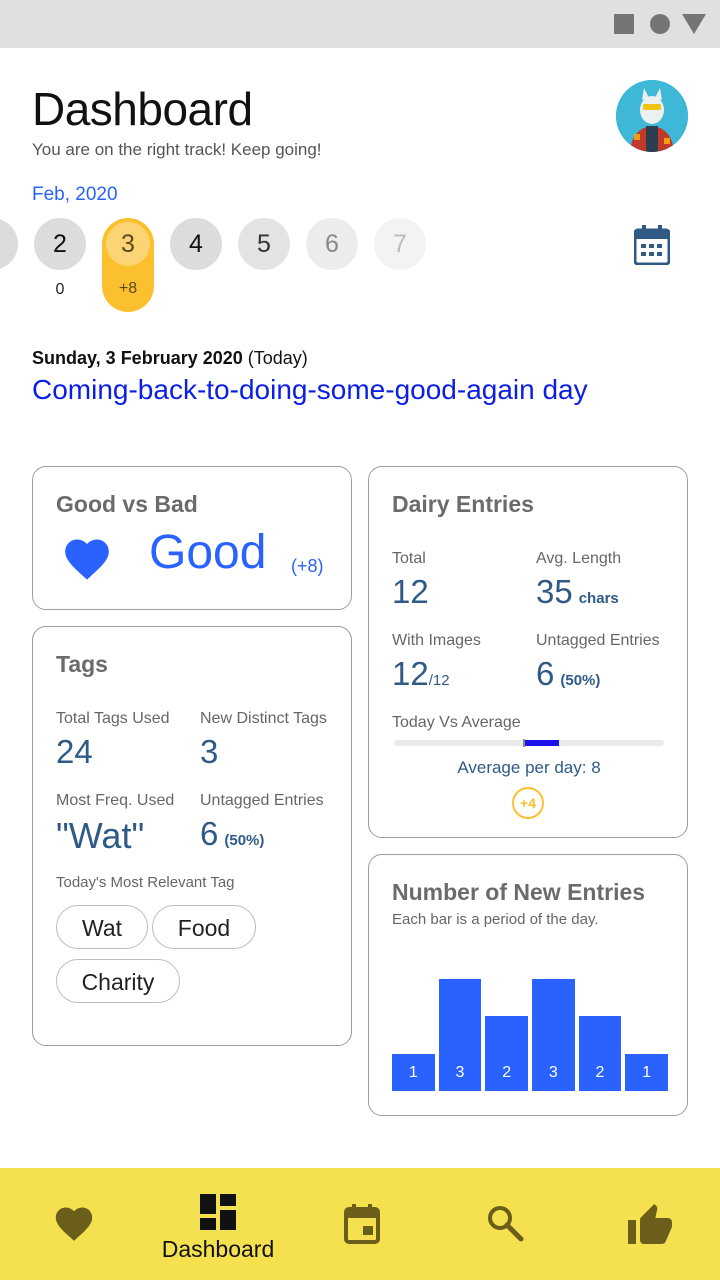 Image resolution: width=720 pixels, height=1280 pixels. I want to click on back-icon, so click(694, 24).